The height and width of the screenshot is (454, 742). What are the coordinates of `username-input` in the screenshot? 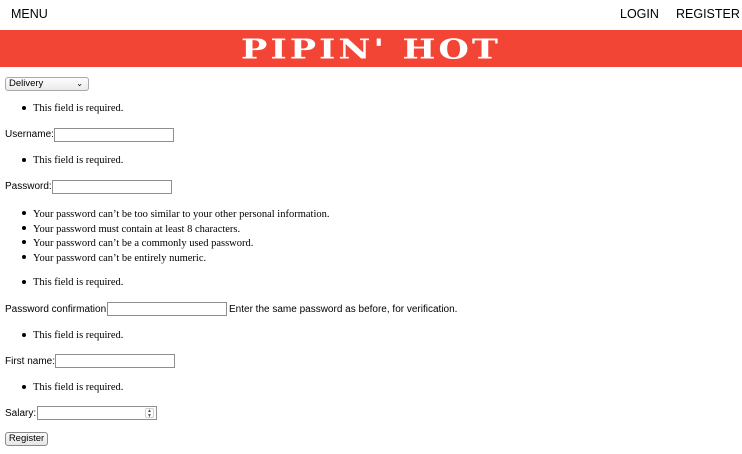 It's located at (114, 135).